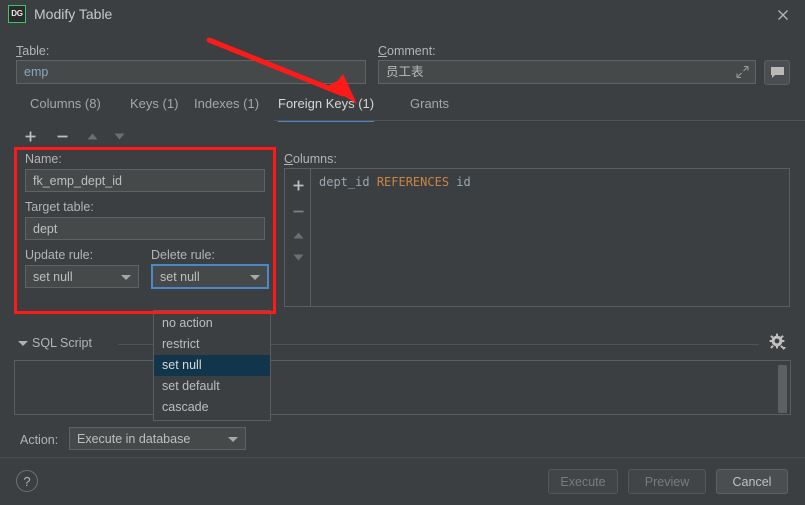 The height and width of the screenshot is (505, 805). What do you see at coordinates (298, 185) in the screenshot?
I see `add-column-button` at bounding box center [298, 185].